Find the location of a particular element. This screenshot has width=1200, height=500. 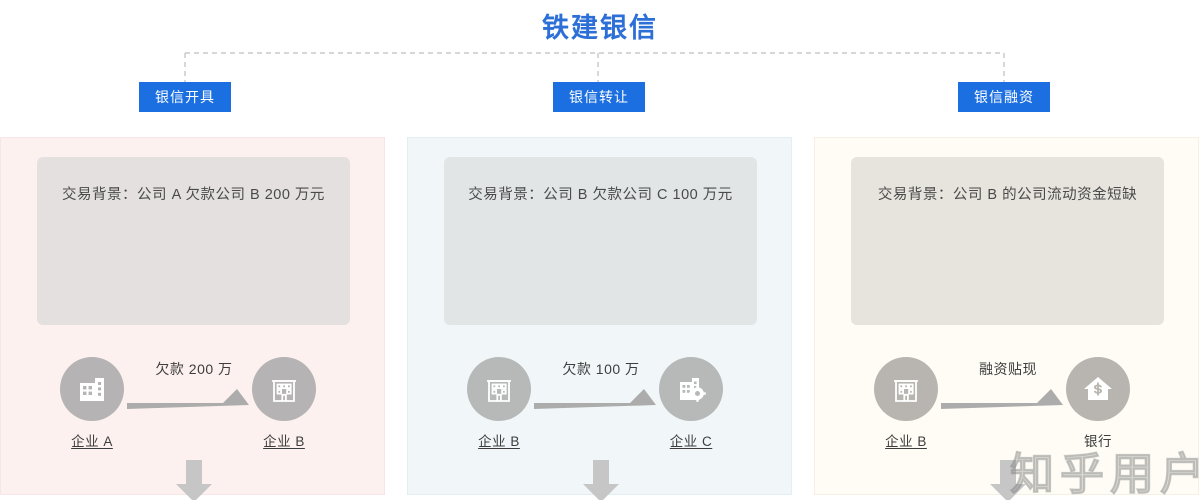

node-enterprise-c-top: 企业 C is located at coordinates (691, 403).